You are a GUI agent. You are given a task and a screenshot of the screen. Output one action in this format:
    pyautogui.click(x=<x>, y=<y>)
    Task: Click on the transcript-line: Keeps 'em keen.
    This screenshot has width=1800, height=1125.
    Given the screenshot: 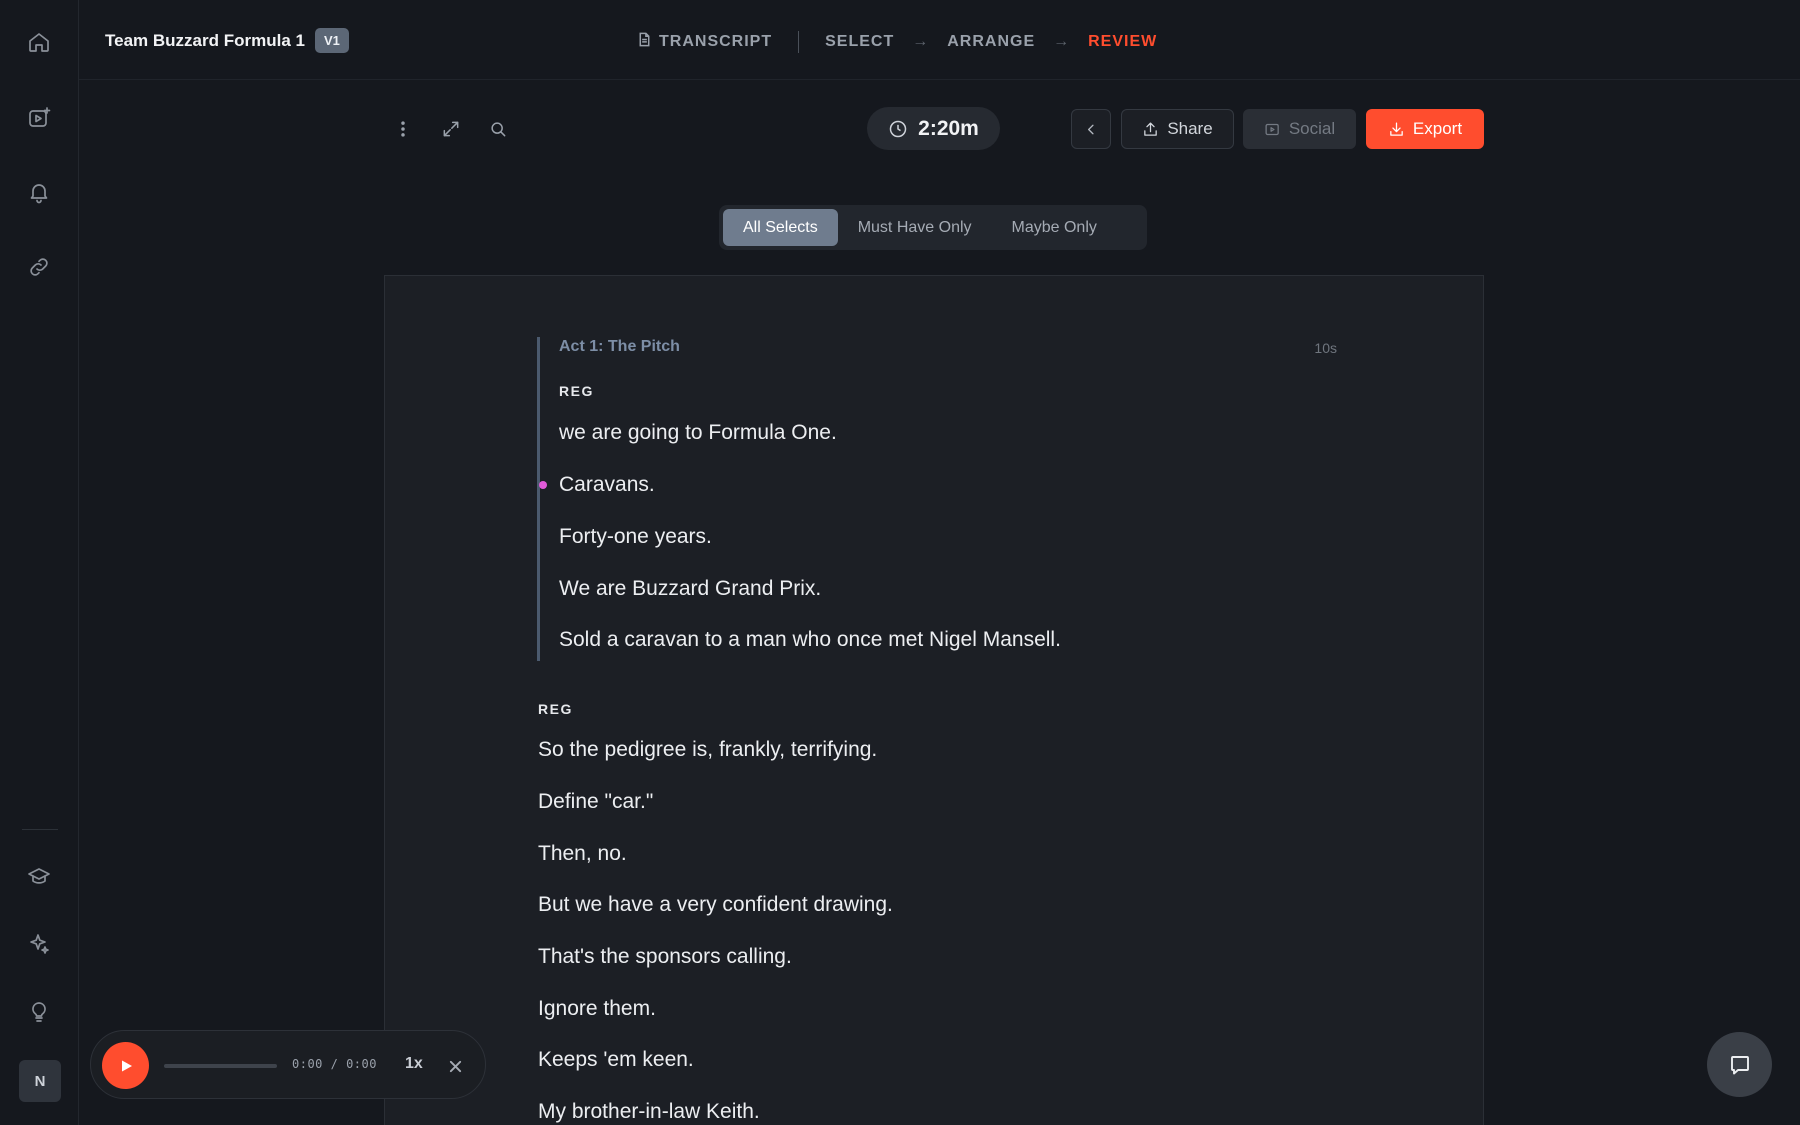 What is the action you would take?
    pyautogui.click(x=616, y=1060)
    